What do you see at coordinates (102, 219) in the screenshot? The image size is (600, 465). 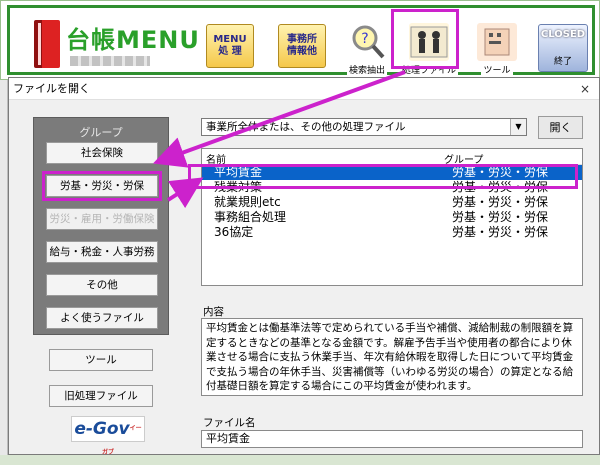 I see `group-accident-employment-button: 労災・雇用・労働保険` at bounding box center [102, 219].